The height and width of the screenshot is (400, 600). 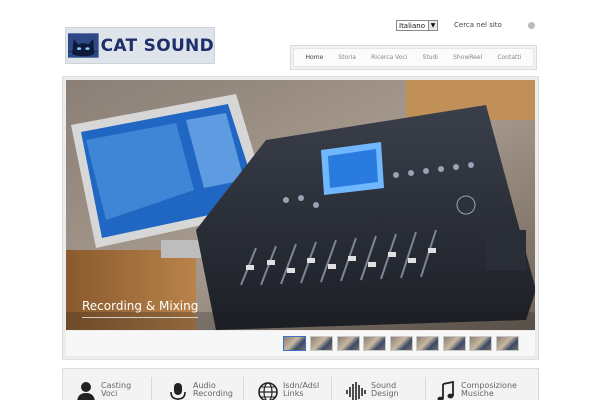 What do you see at coordinates (467, 57) in the screenshot?
I see `nav-item-showreel: ShowReel` at bounding box center [467, 57].